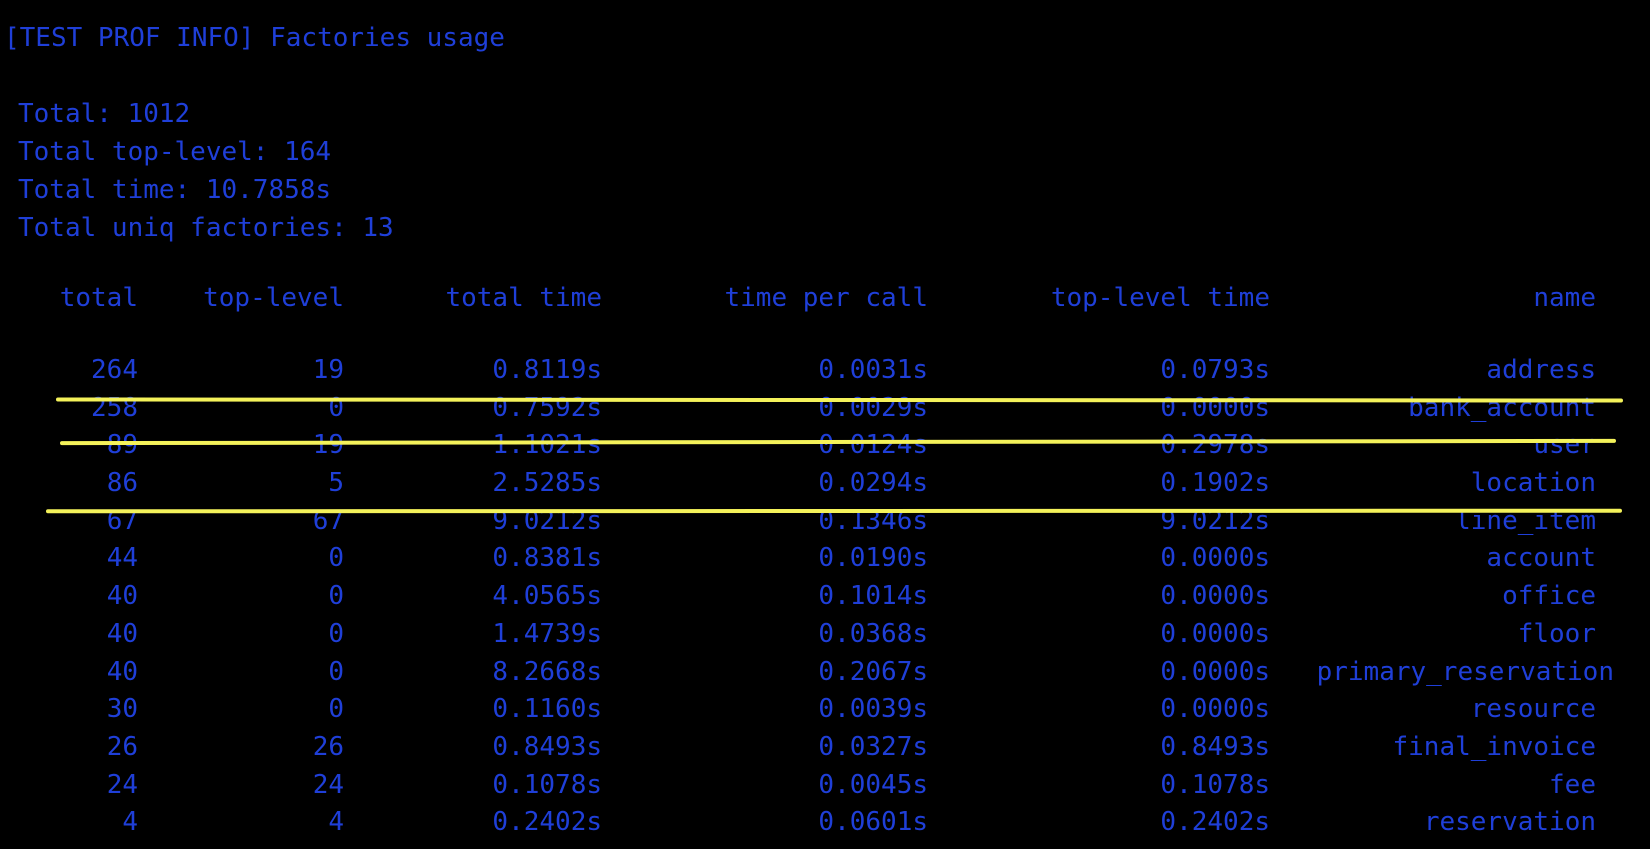  What do you see at coordinates (254, 38) in the screenshot?
I see `report-header: [TEST PROF INFO] Factories usage` at bounding box center [254, 38].